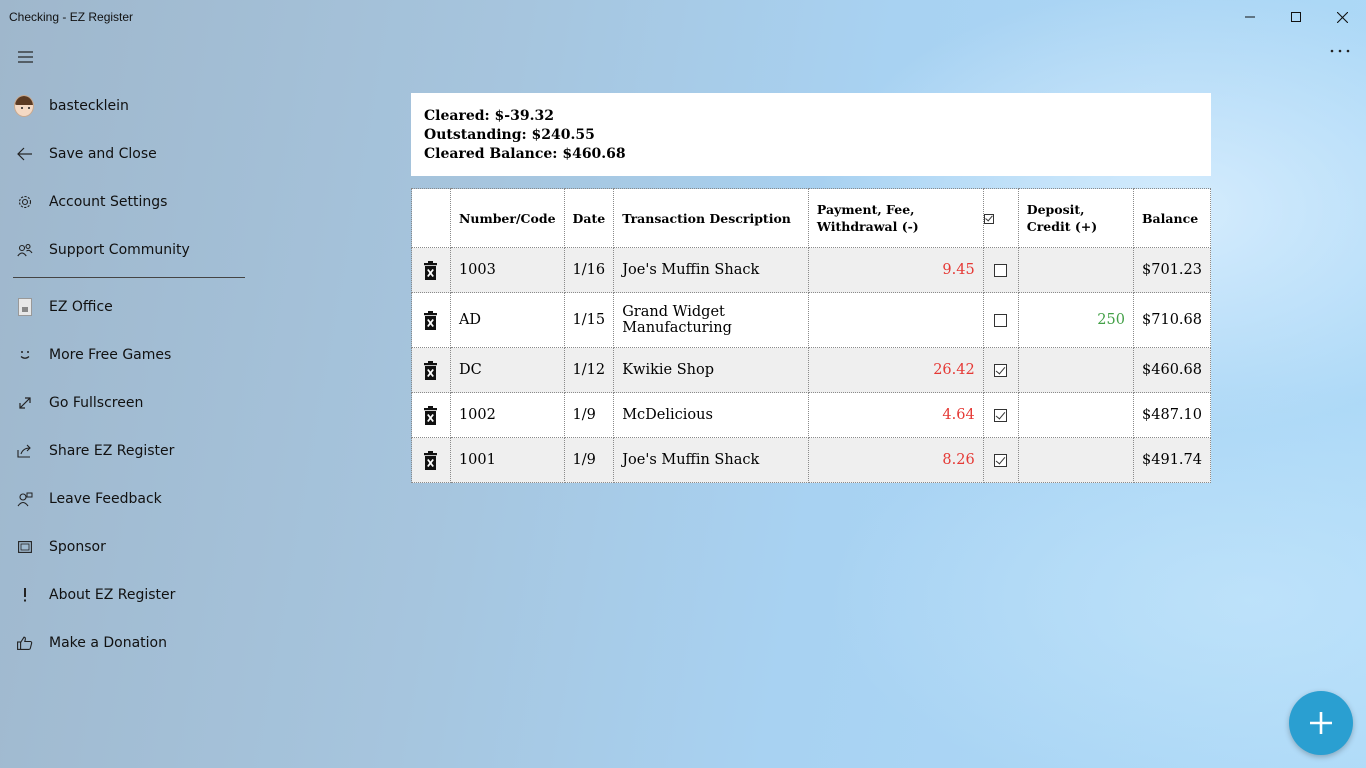 Image resolution: width=1366 pixels, height=768 pixels. I want to click on payment-cell: 9.45, so click(895, 270).